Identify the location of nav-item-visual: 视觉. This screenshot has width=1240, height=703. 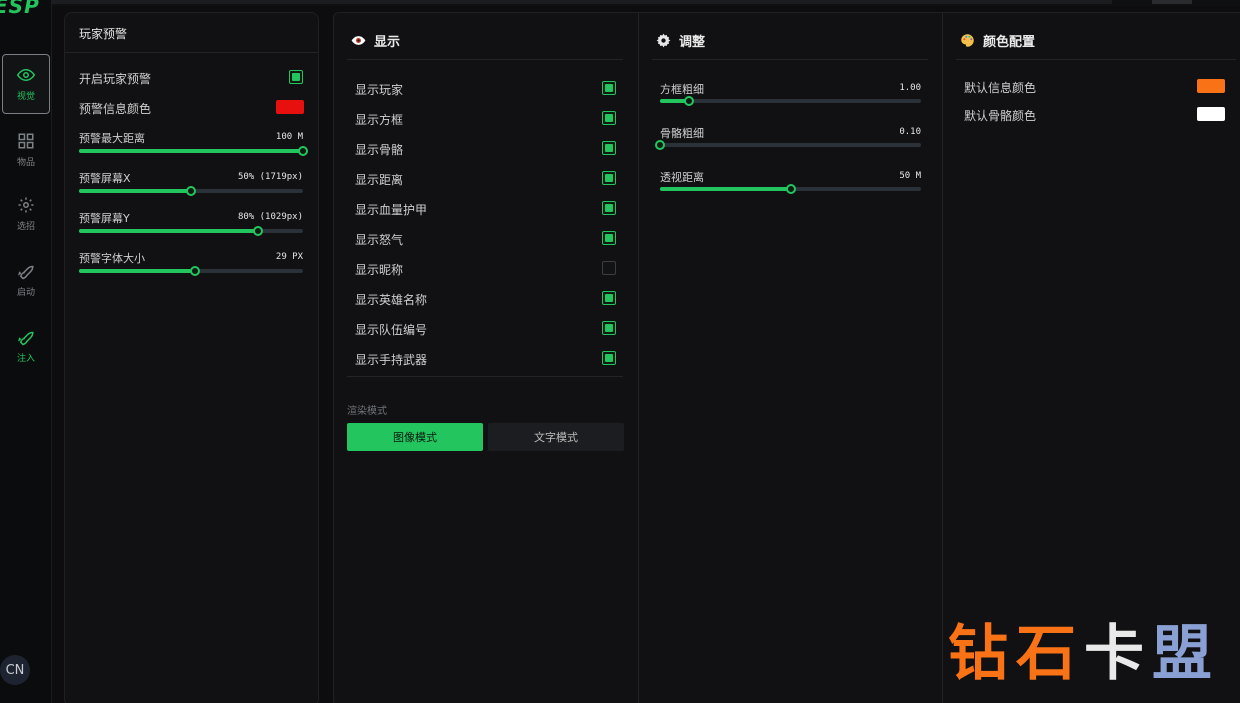
(26, 84).